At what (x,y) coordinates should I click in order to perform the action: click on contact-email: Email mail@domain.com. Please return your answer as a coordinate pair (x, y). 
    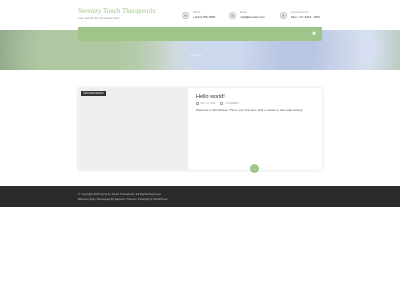
    Looking at the image, I should click on (247, 15).